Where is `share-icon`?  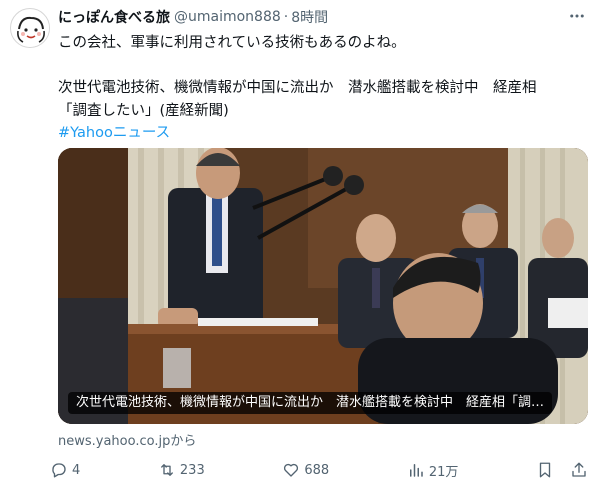 share-icon is located at coordinates (579, 469).